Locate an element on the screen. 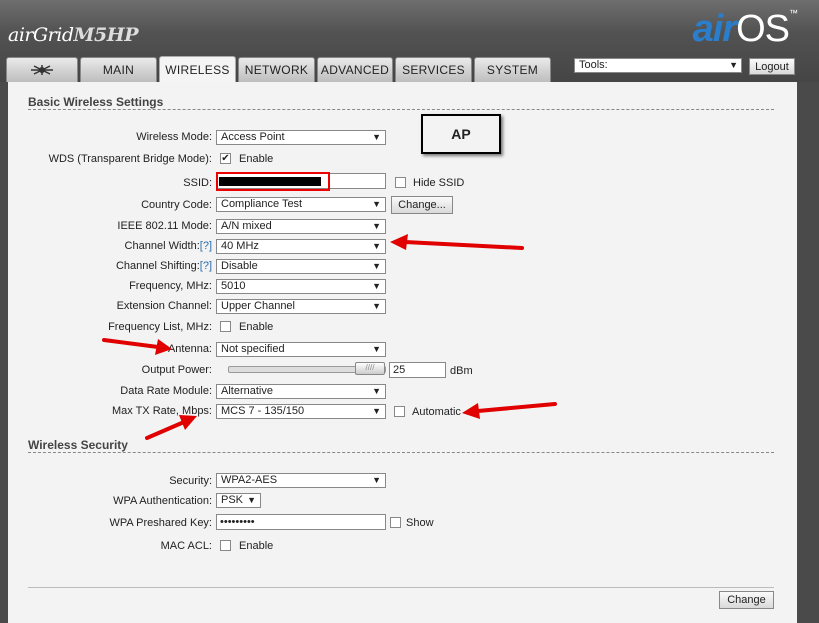 The height and width of the screenshot is (623, 819). antenna-arrowhead is located at coordinates (163, 347).